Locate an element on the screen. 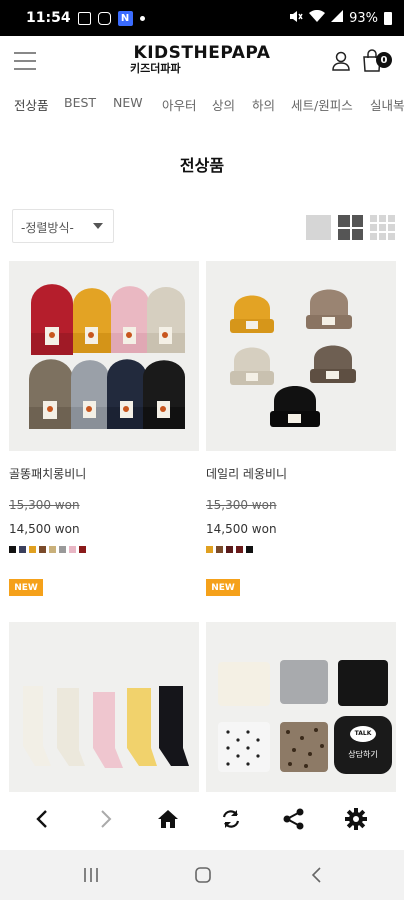 The image size is (404, 900). category-item-homewear: 실내복 is located at coordinates (387, 104).